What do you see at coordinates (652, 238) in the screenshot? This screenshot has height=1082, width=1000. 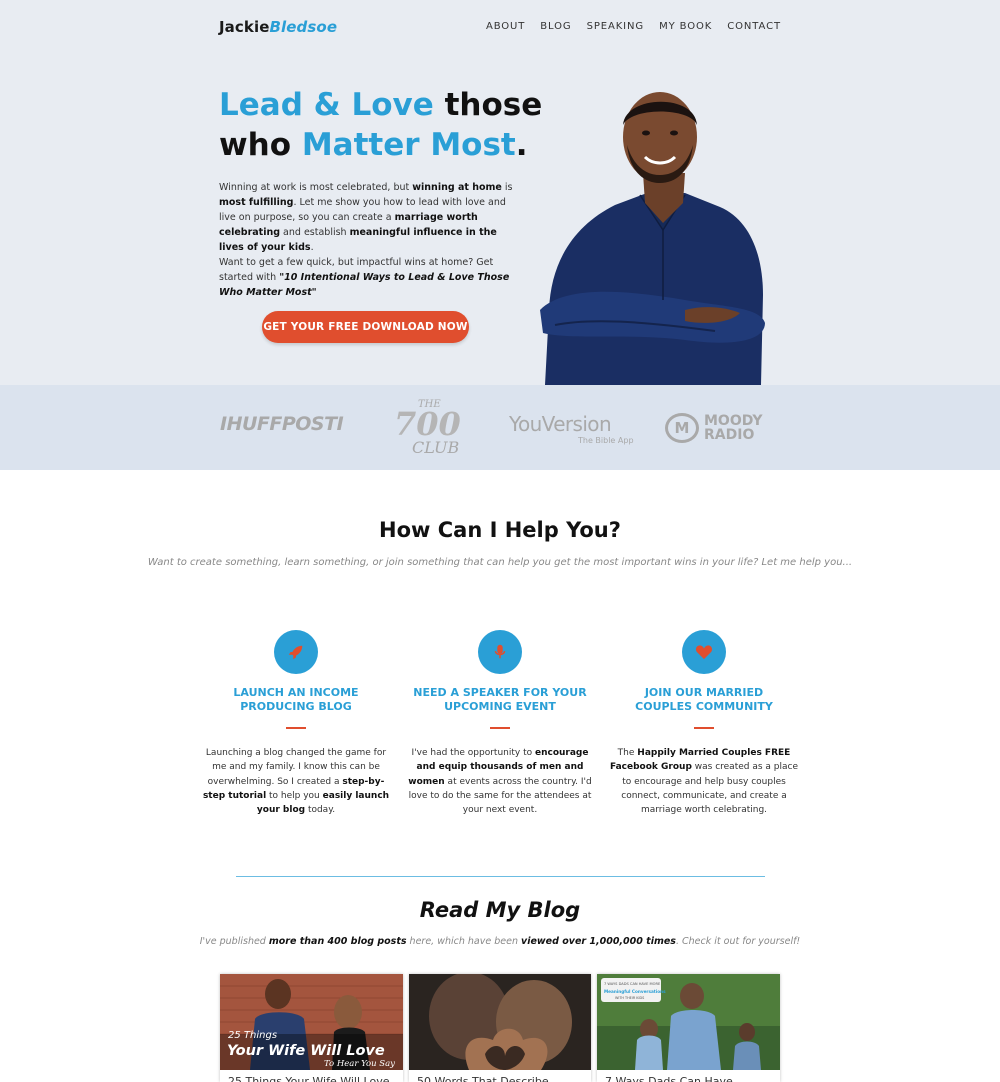 I see `portrait-photo` at bounding box center [652, 238].